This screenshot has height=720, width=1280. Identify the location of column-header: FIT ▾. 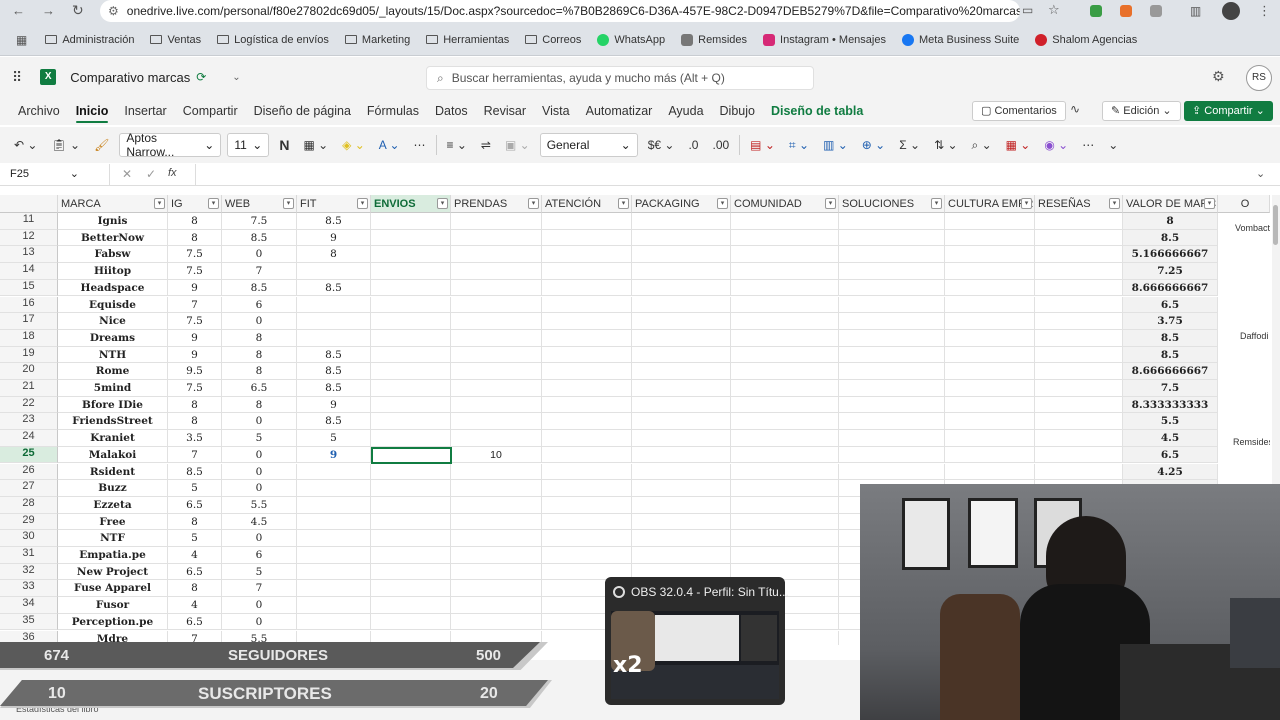
(334, 204).